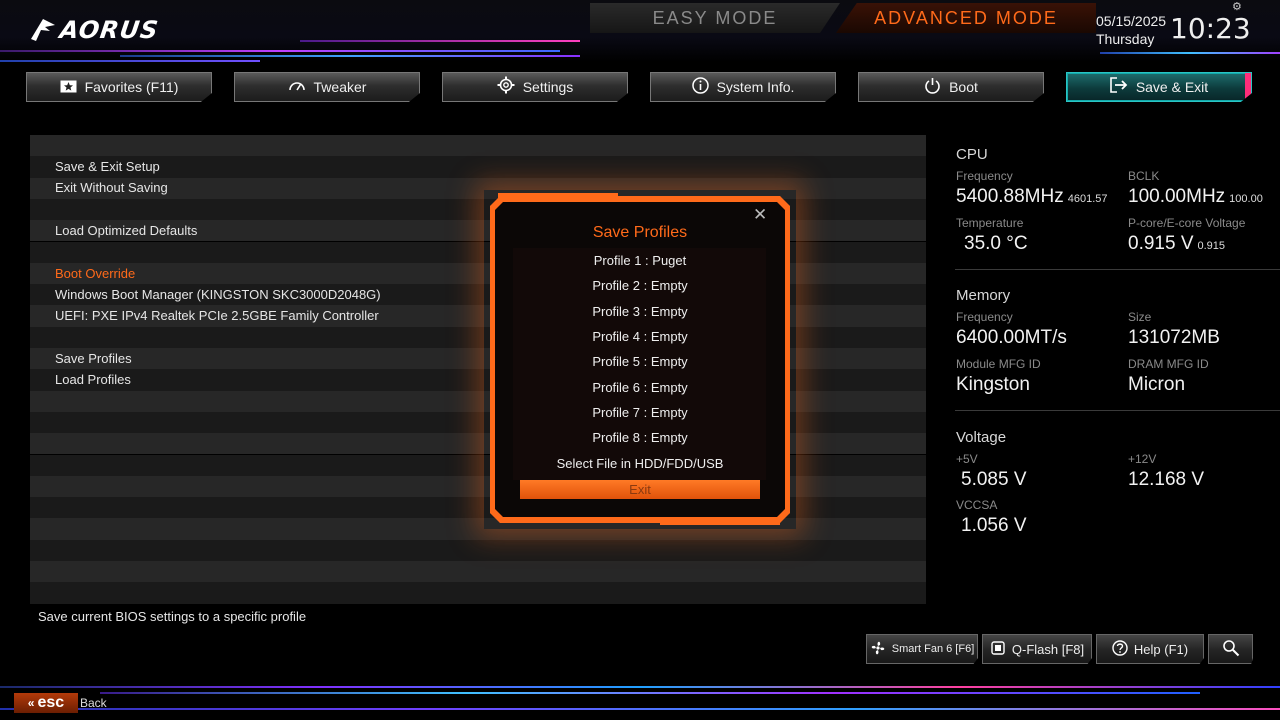  I want to click on qflash-label: Q-Flash [F8], so click(1048, 649).